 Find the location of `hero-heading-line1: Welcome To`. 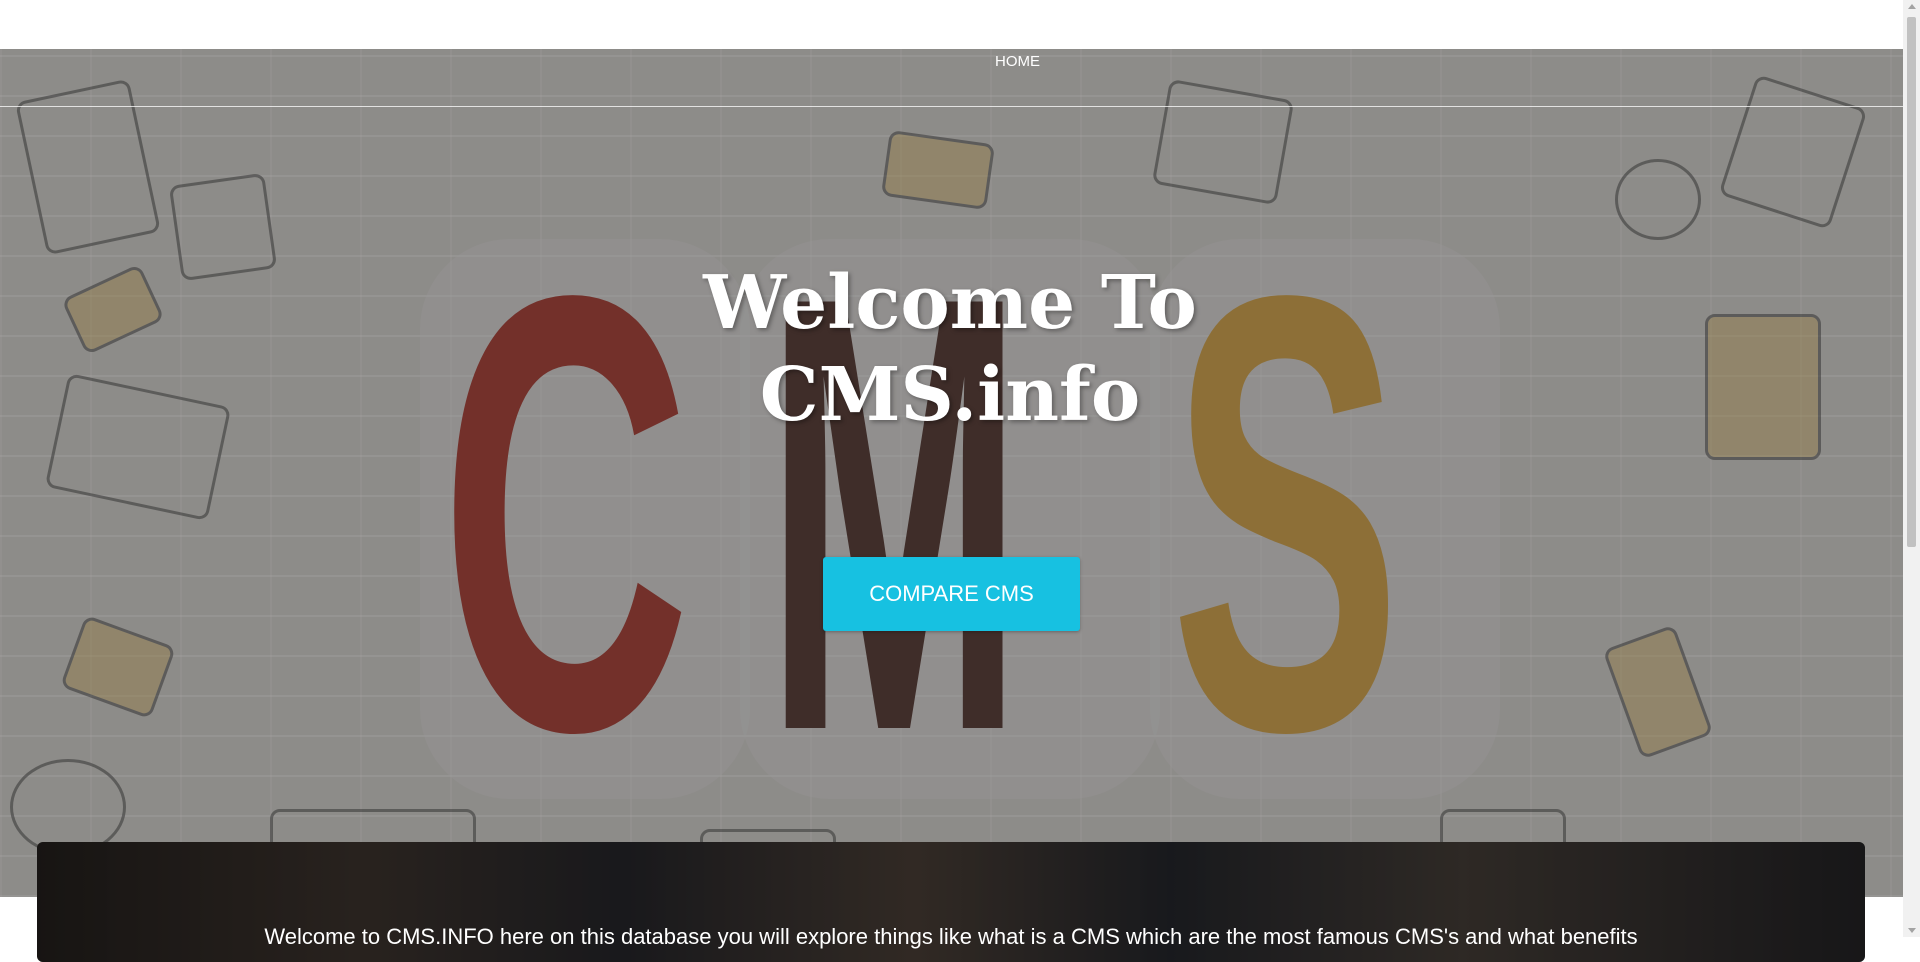

hero-heading-line1: Welcome To is located at coordinates (950, 303).